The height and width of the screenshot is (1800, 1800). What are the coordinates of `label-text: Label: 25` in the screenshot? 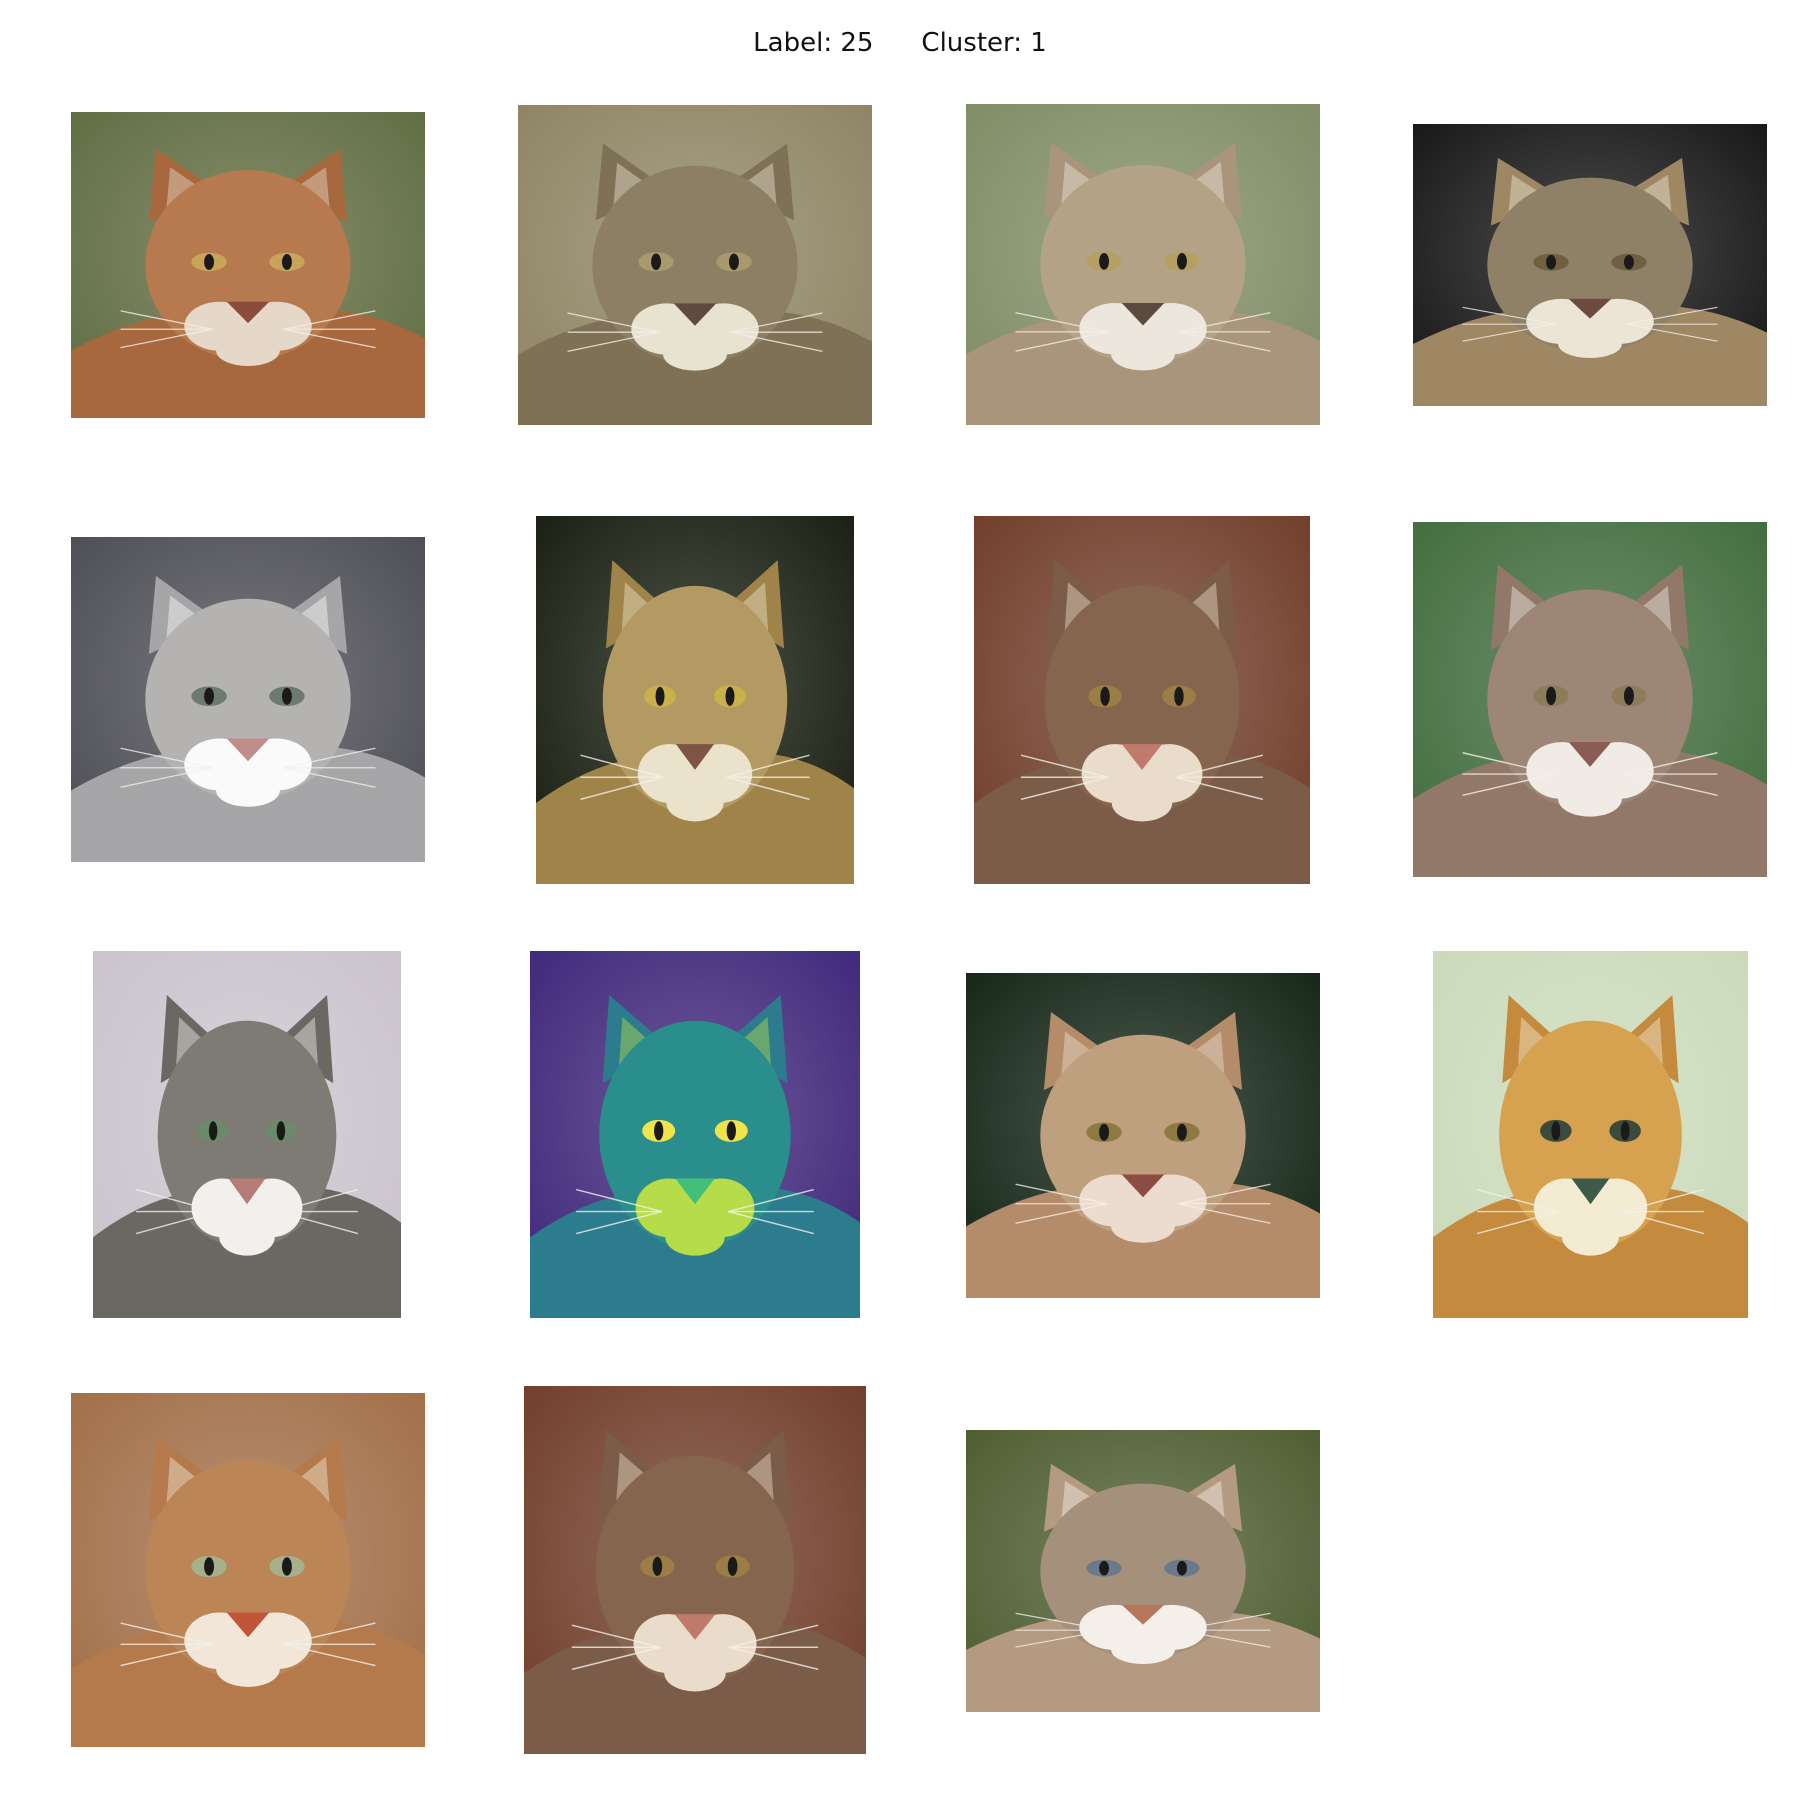 It's located at (813, 43).